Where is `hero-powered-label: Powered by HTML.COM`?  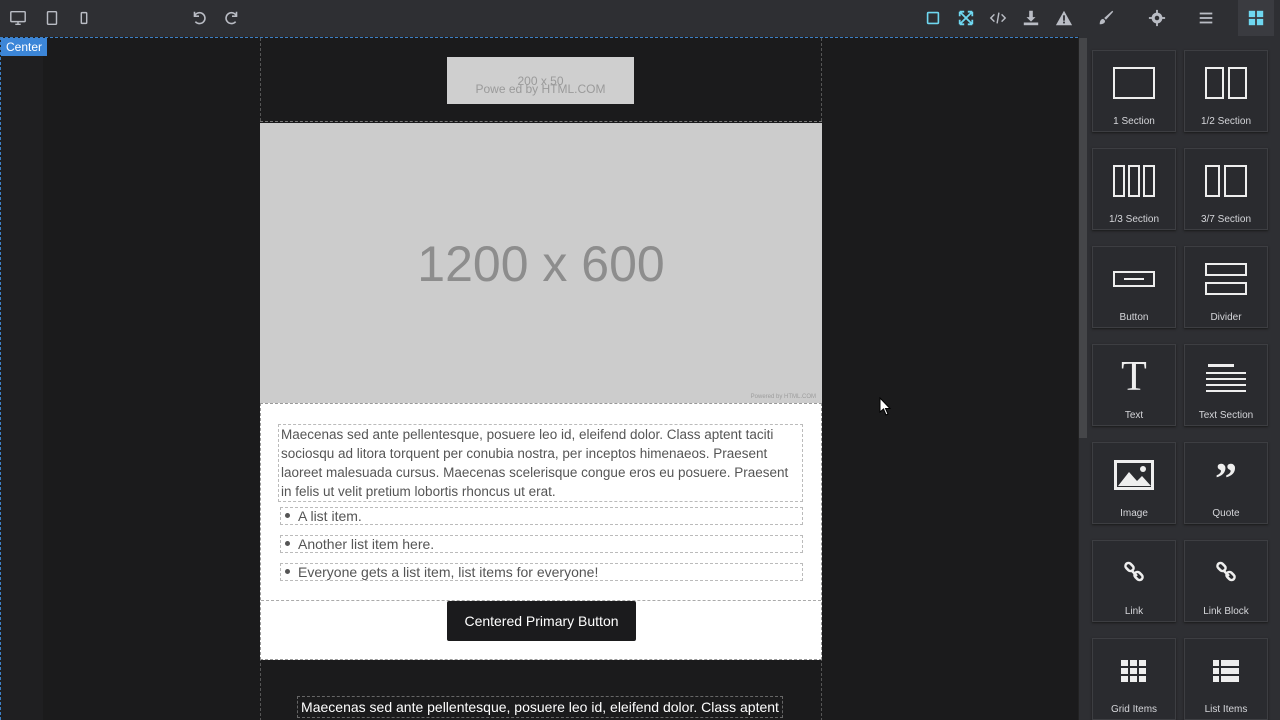 hero-powered-label: Powered by HTML.COM is located at coordinates (783, 397).